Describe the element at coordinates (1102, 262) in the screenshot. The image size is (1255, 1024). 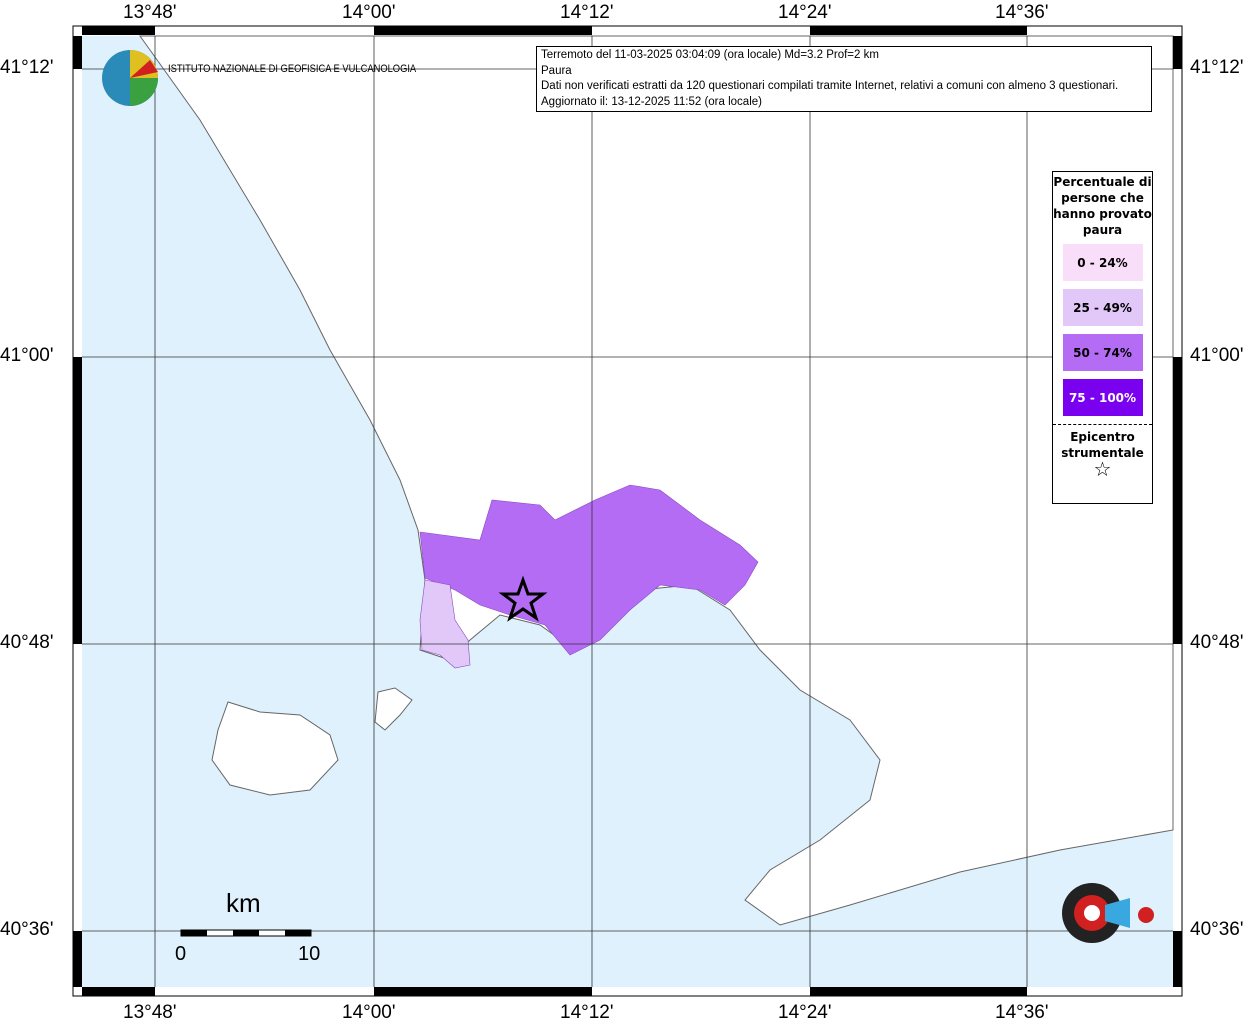
I see `legend-class: 0 - 24%` at that location.